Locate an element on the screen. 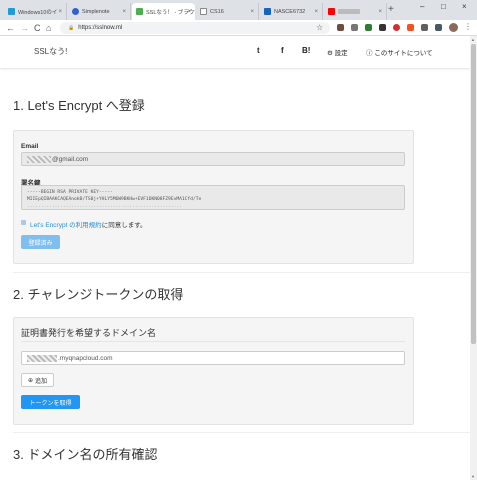 The image size is (477, 480). tab-sslnow: SSLなう！ - ブラウザ × is located at coordinates (163, 11).